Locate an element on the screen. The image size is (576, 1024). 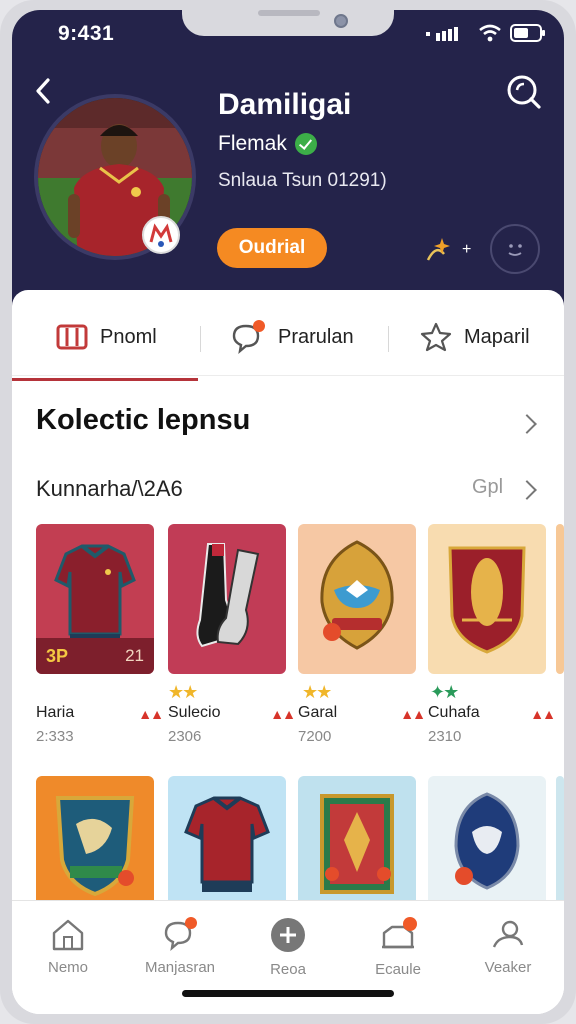
nav-create: Reoa is located at coordinates (288, 947).